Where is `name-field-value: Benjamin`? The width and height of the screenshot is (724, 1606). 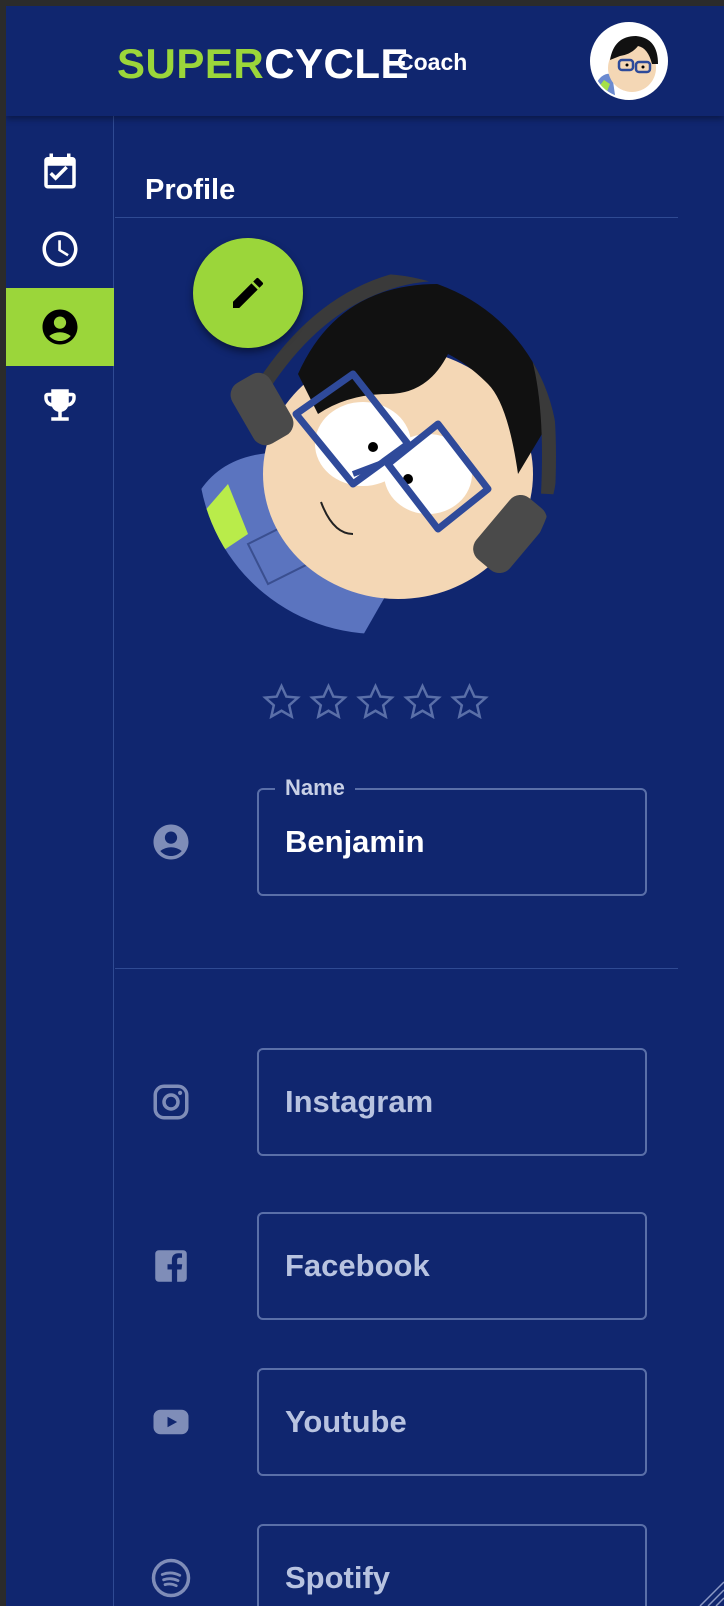
name-field-value: Benjamin is located at coordinates (355, 841).